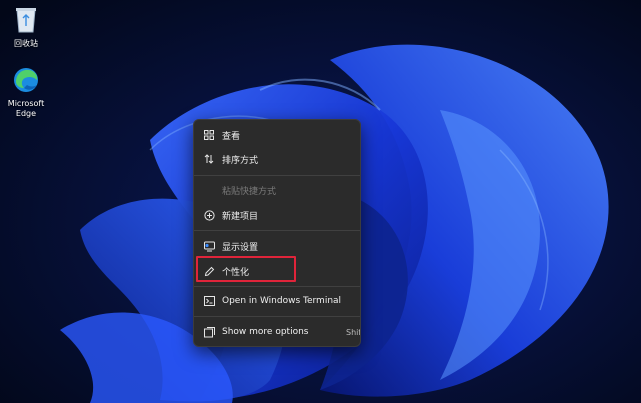  I want to click on view-grid-icon, so click(209, 135).